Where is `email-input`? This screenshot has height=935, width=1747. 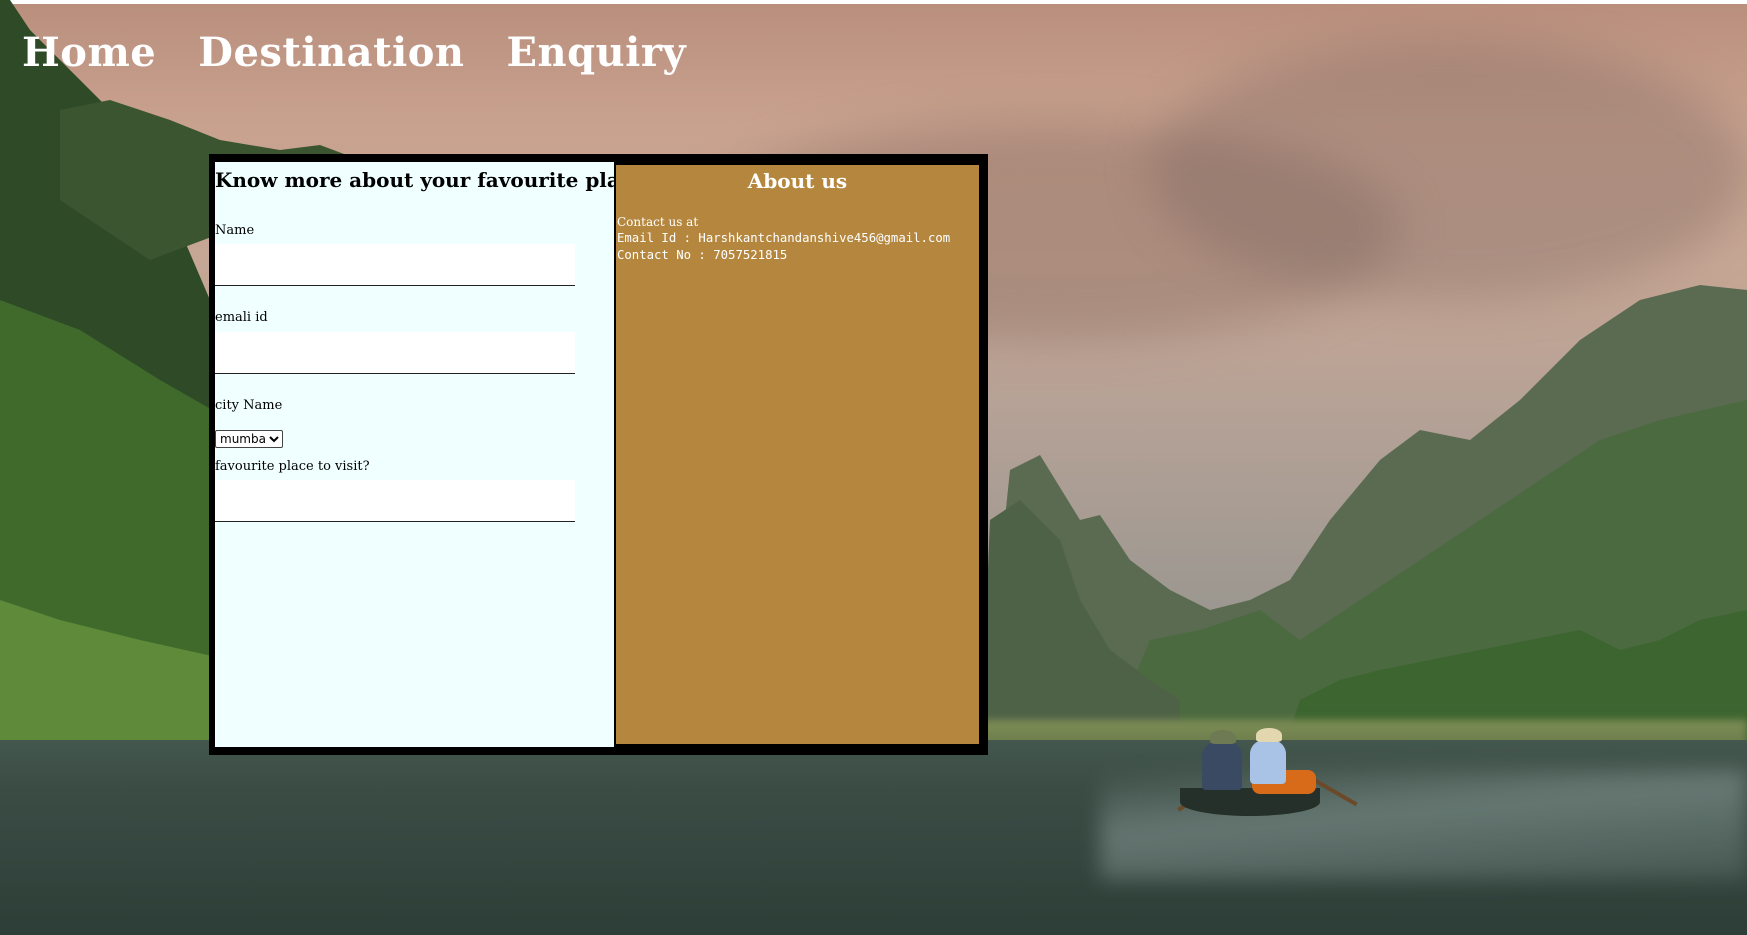 email-input is located at coordinates (395, 353).